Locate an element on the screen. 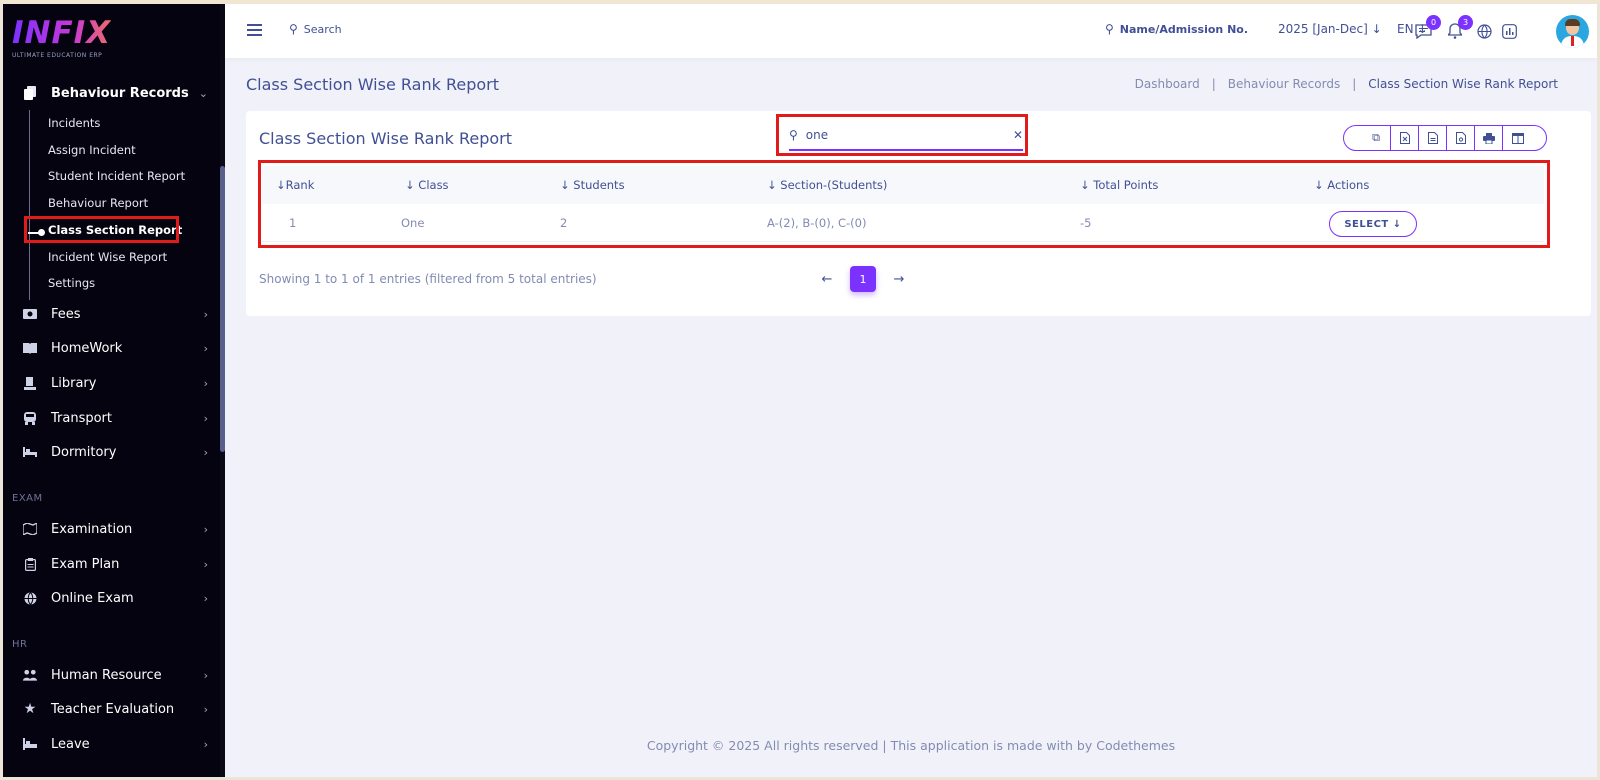  chat-button: 0 is located at coordinates (1427, 27).